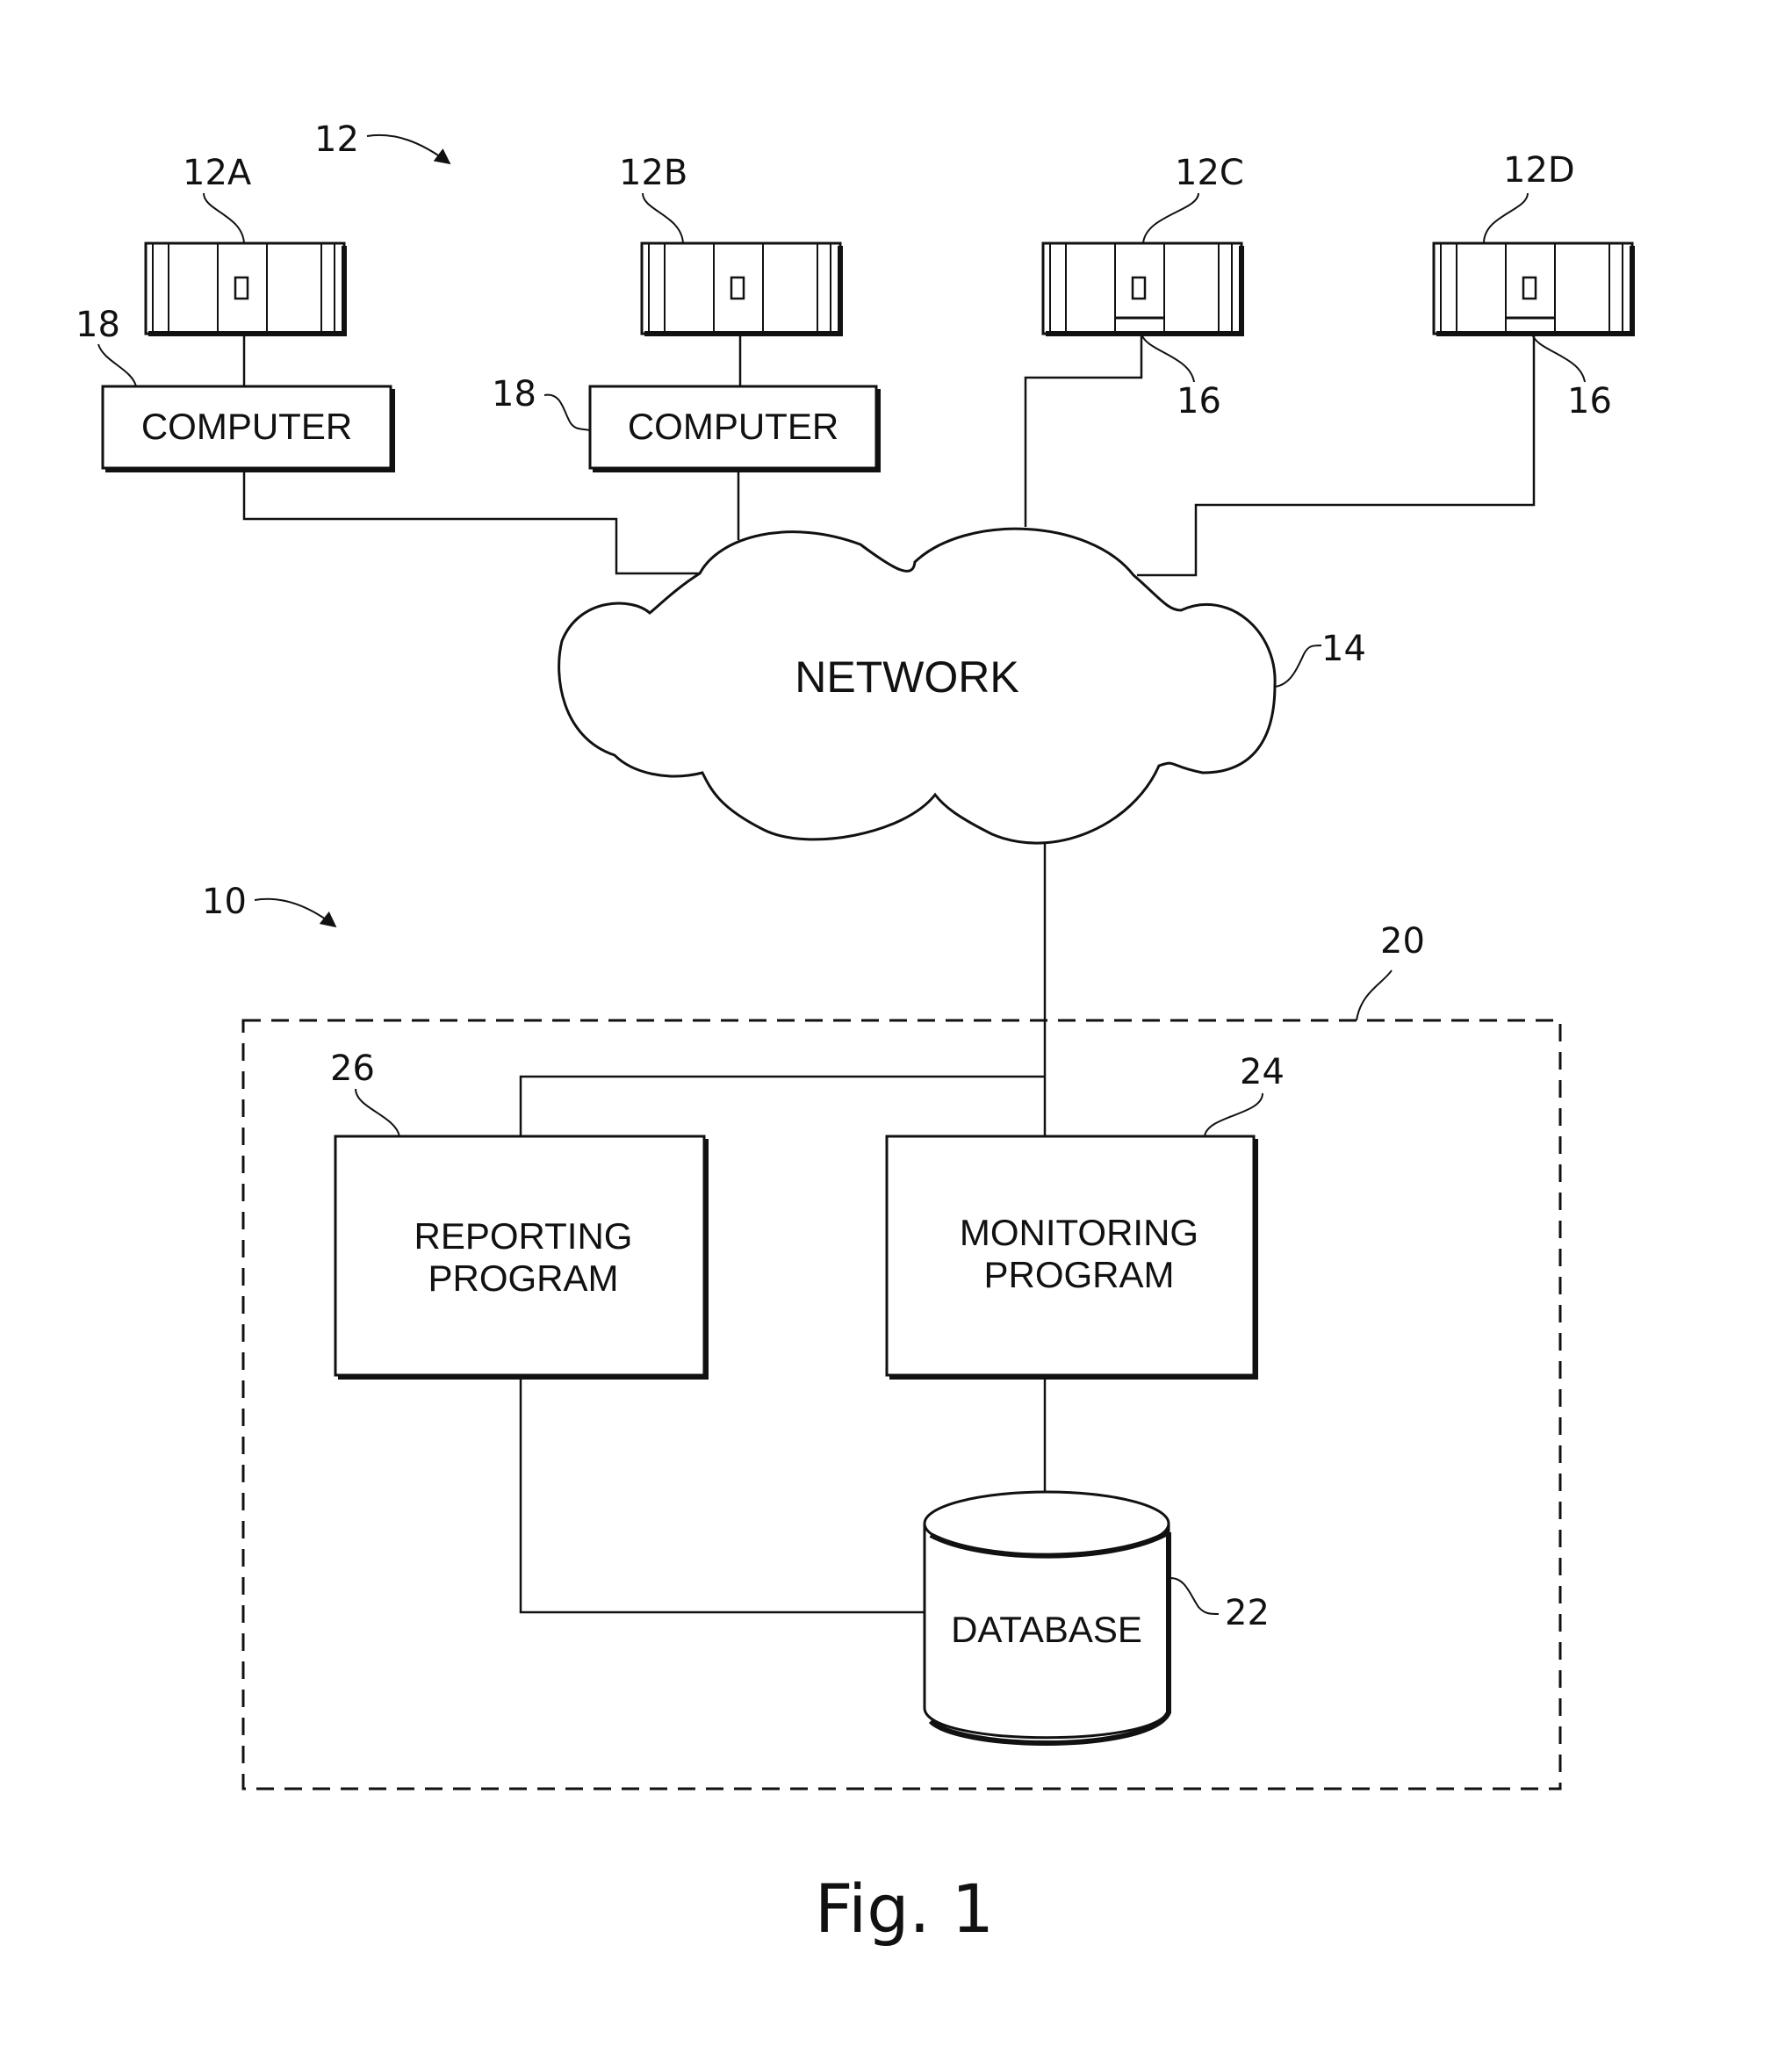 The width and height of the screenshot is (1792, 2068). I want to click on server-12d-ref: 12D, so click(1539, 170).